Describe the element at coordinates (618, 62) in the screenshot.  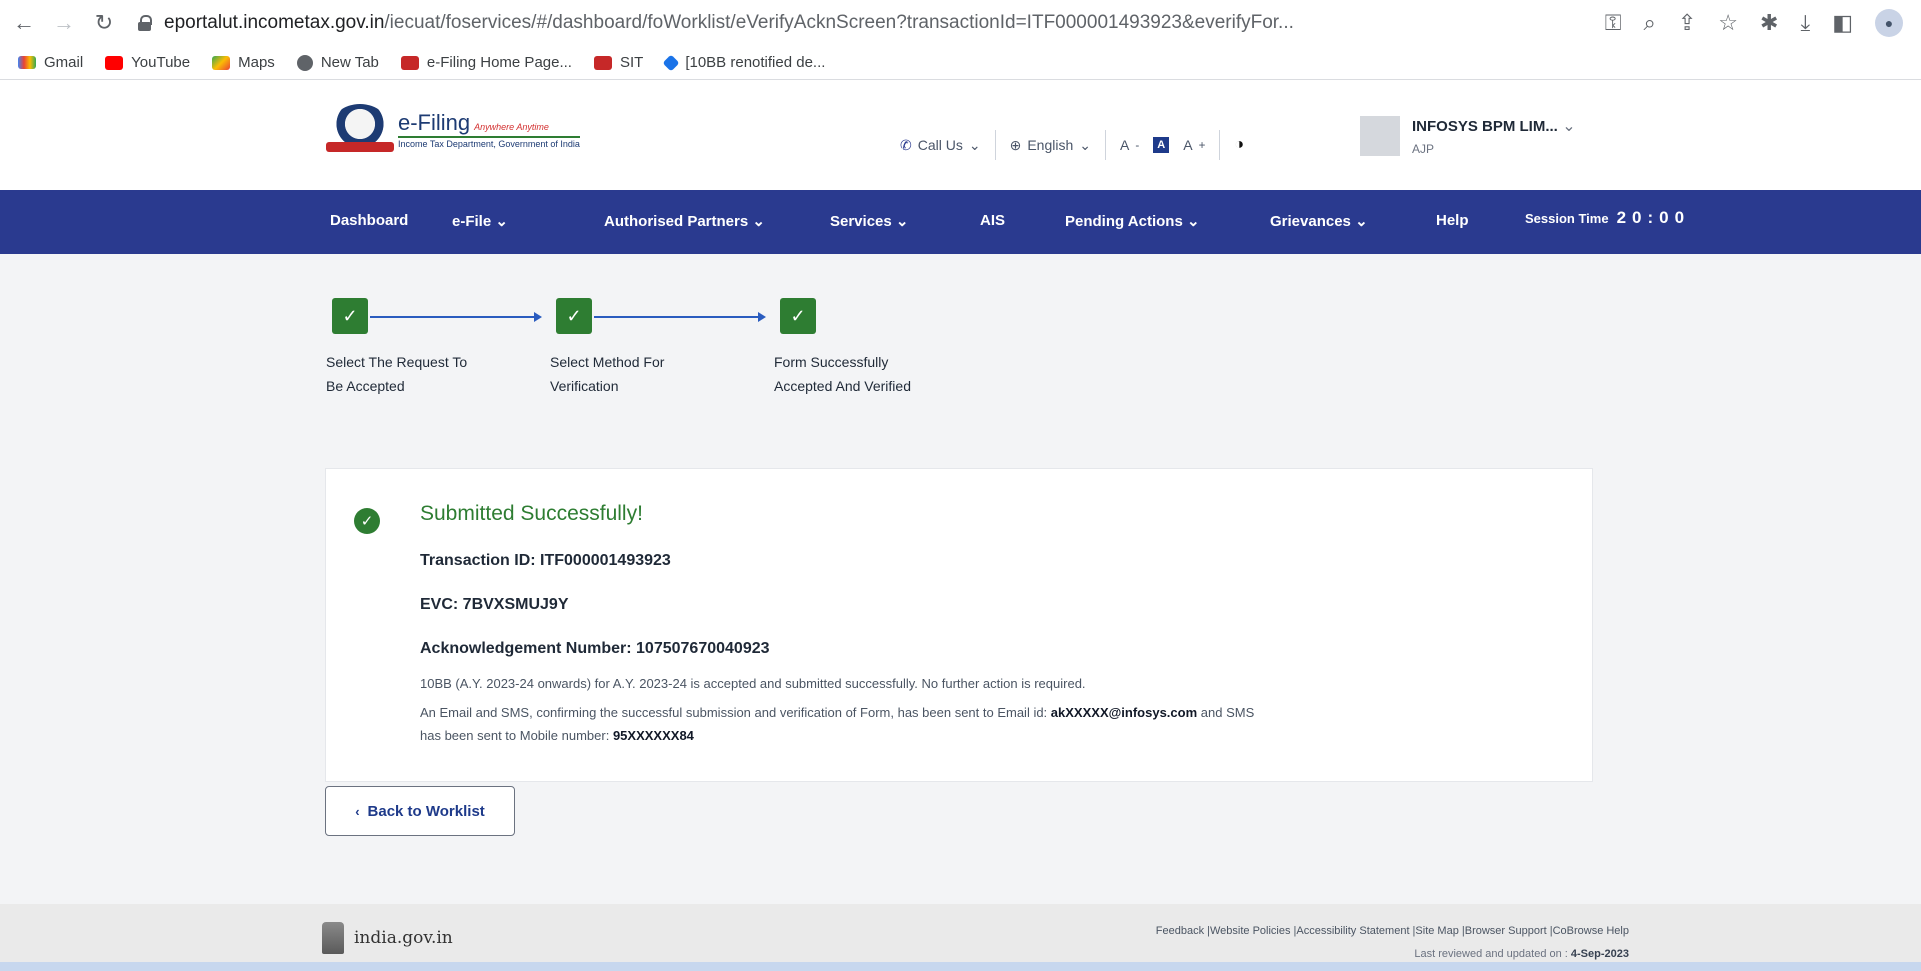
I see `bookmark-sit: SIT` at that location.